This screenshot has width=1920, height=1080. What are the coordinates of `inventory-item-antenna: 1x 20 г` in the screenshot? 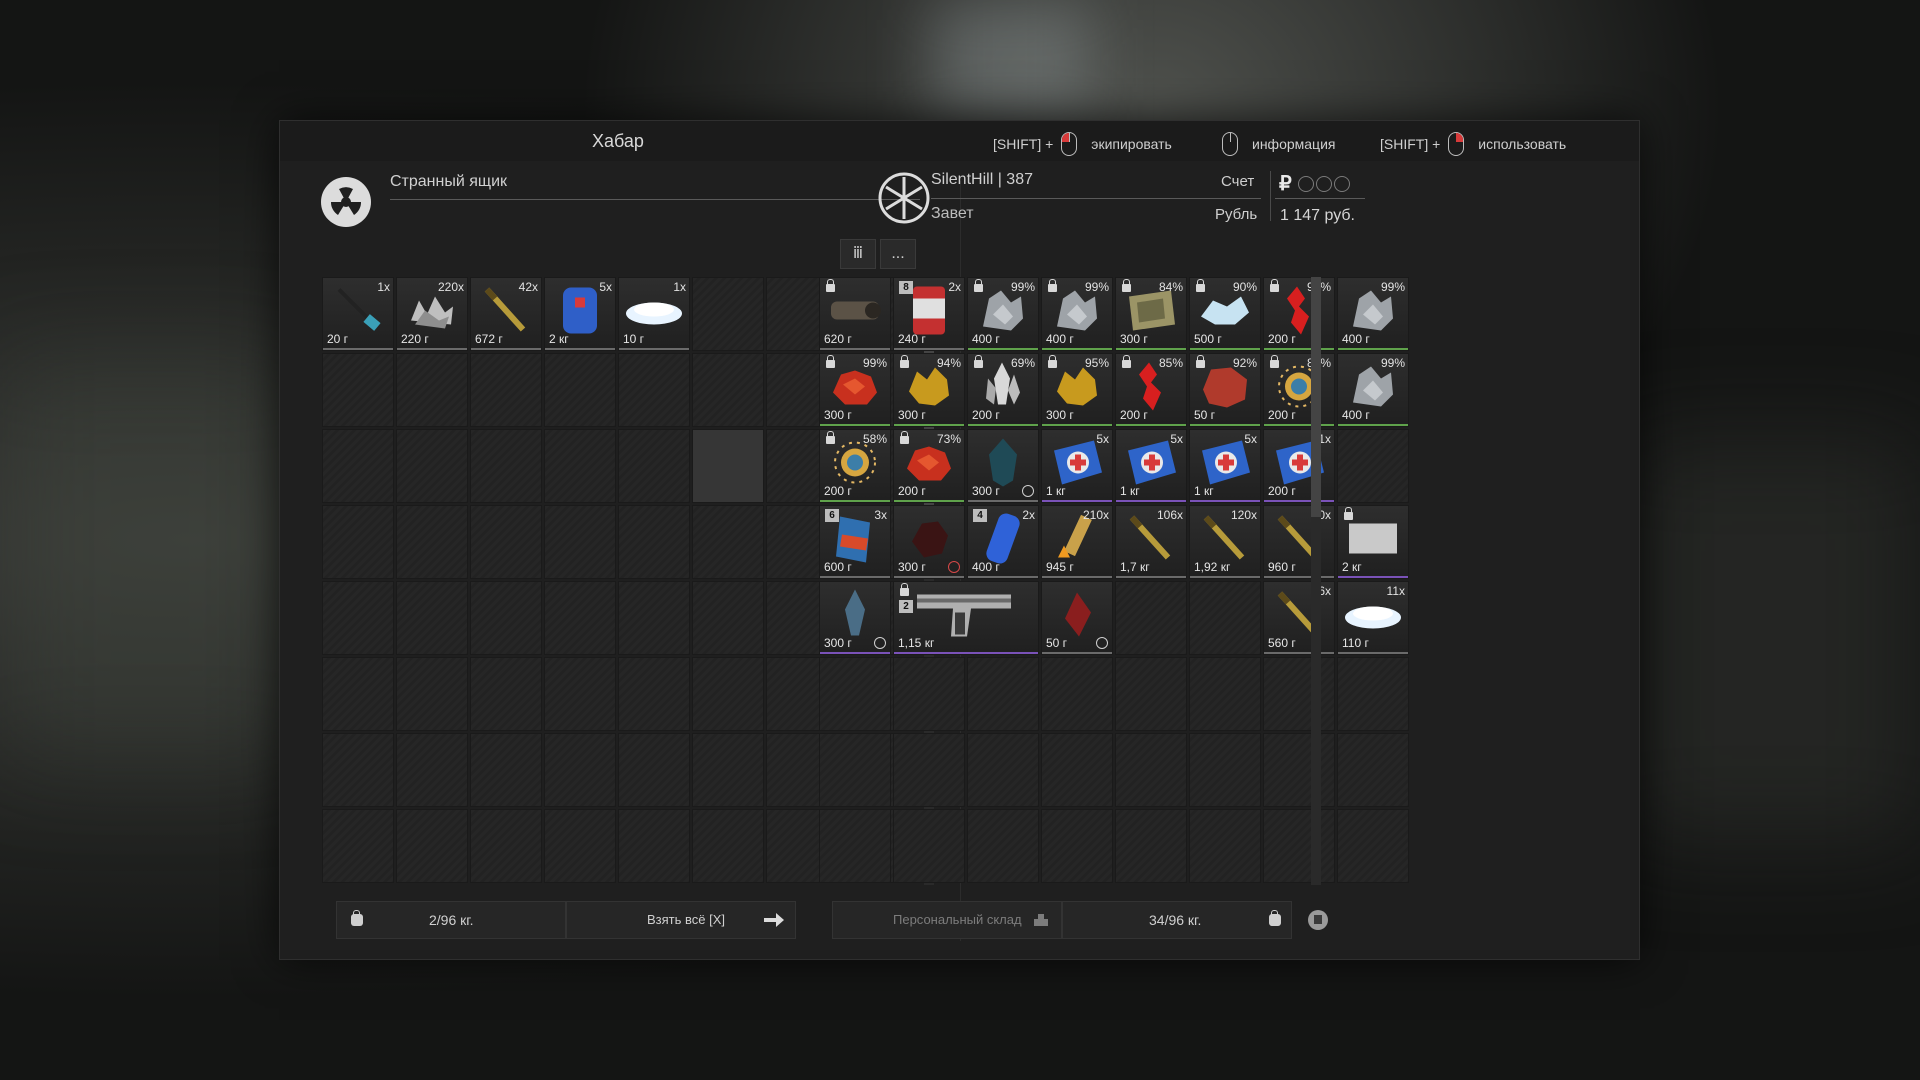 It's located at (358, 314).